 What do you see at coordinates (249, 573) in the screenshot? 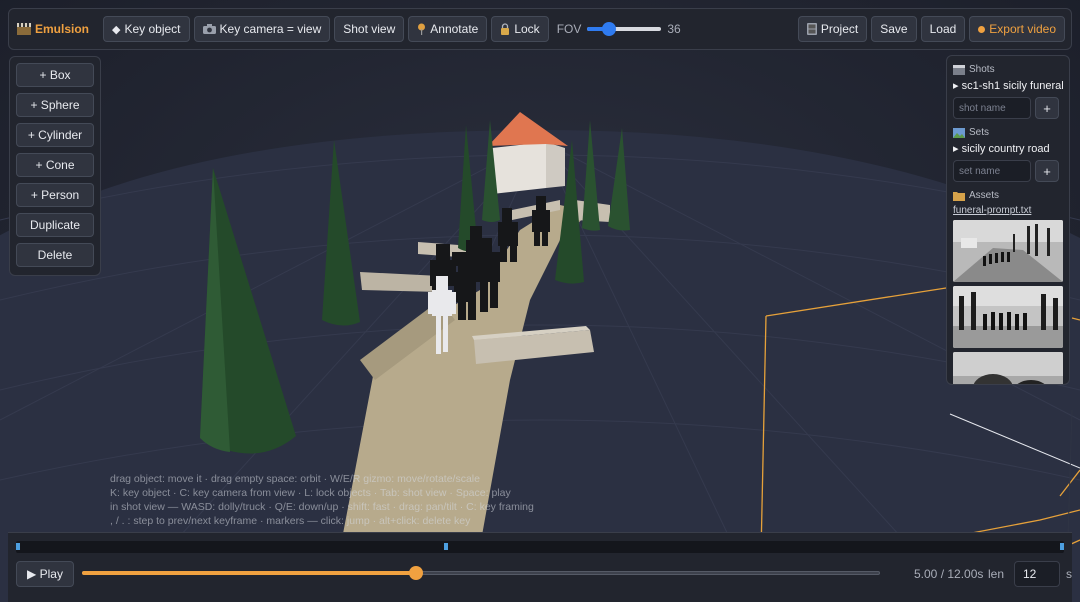
I see `scrubber-progress` at bounding box center [249, 573].